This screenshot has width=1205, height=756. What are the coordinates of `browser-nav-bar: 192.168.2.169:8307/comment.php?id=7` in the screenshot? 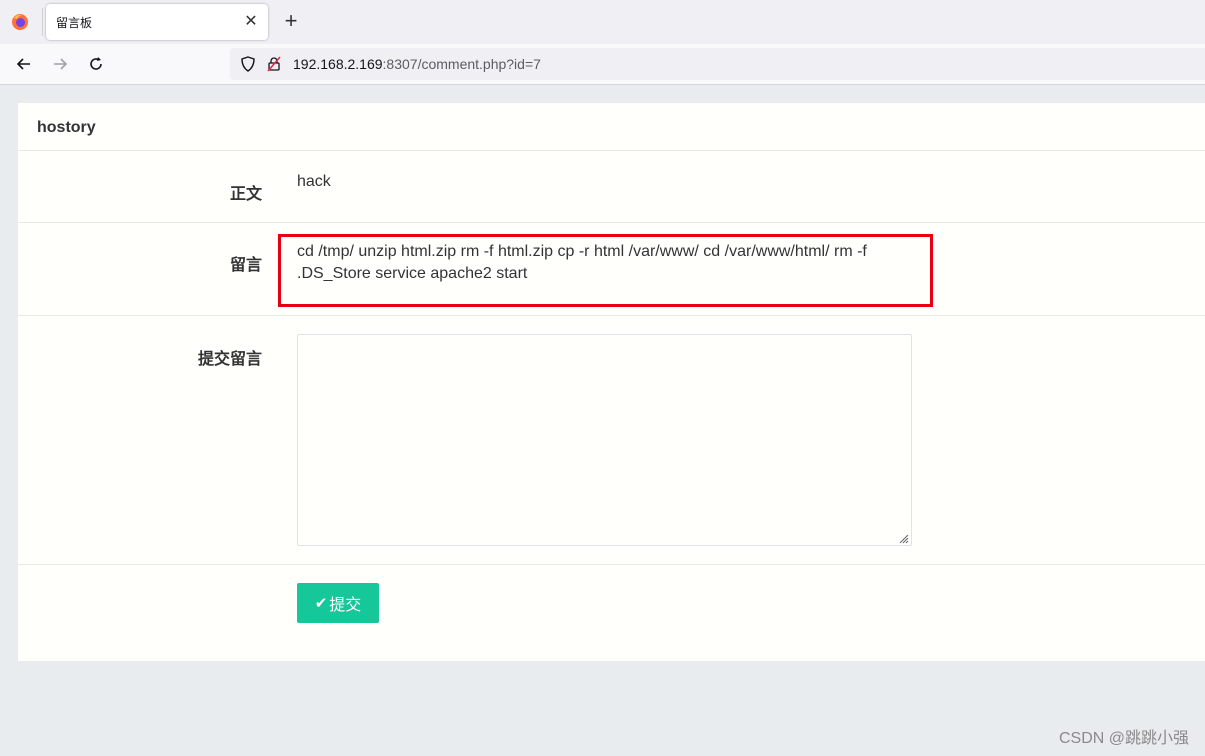 It's located at (602, 64).